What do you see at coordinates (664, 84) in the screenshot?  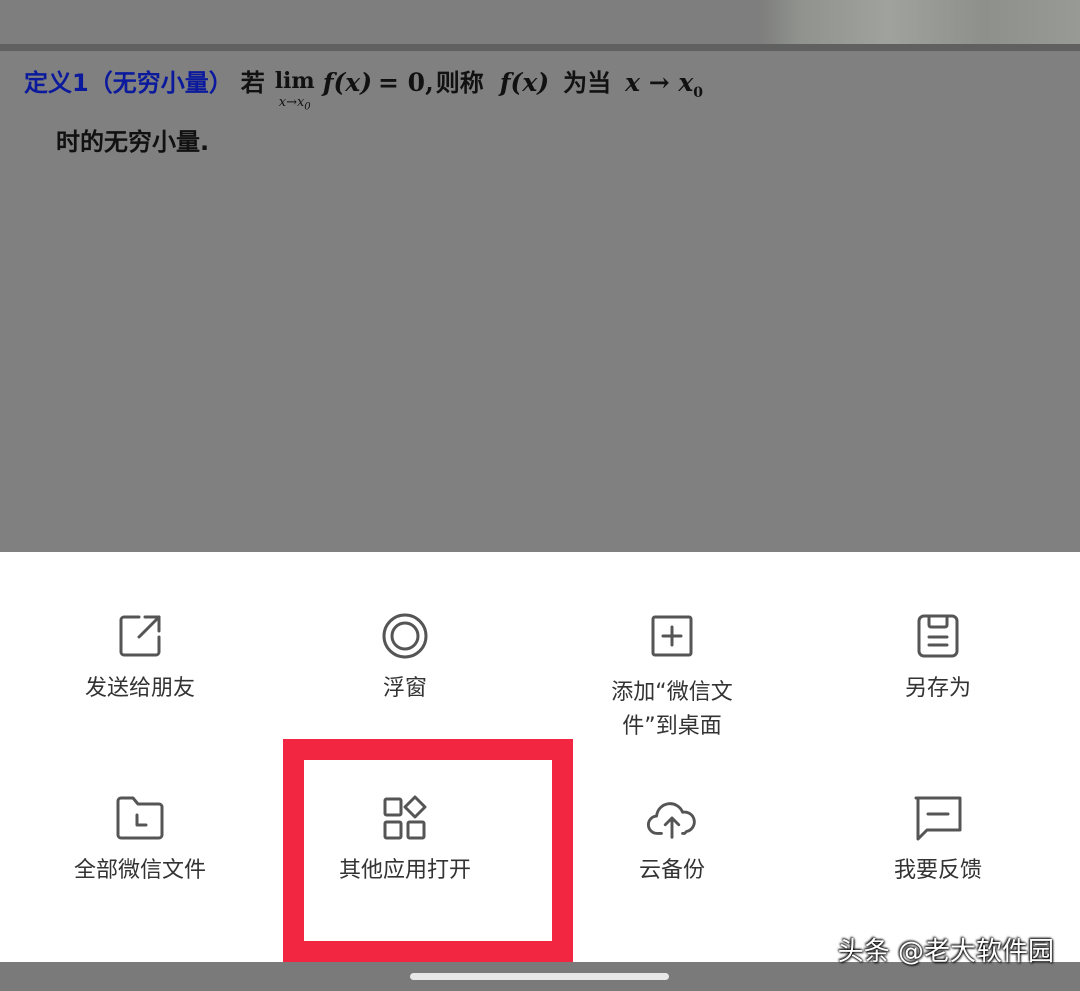 I see `x-to-x0: x → x0` at bounding box center [664, 84].